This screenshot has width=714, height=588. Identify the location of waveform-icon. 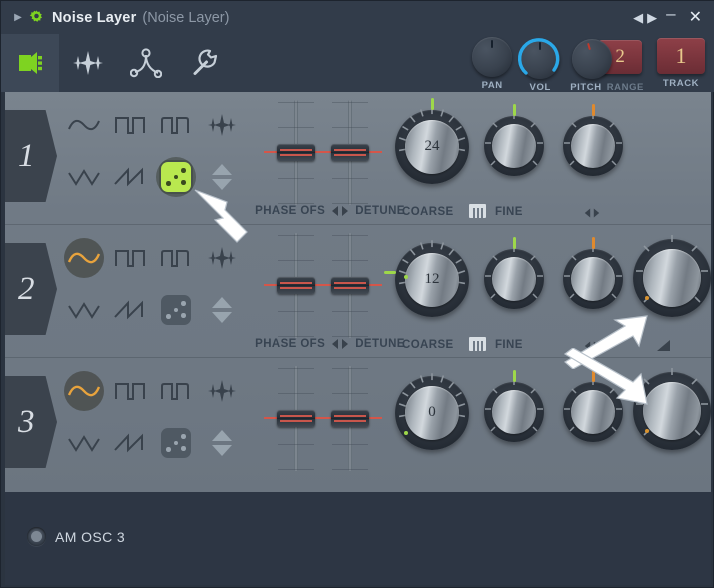
(88, 63).